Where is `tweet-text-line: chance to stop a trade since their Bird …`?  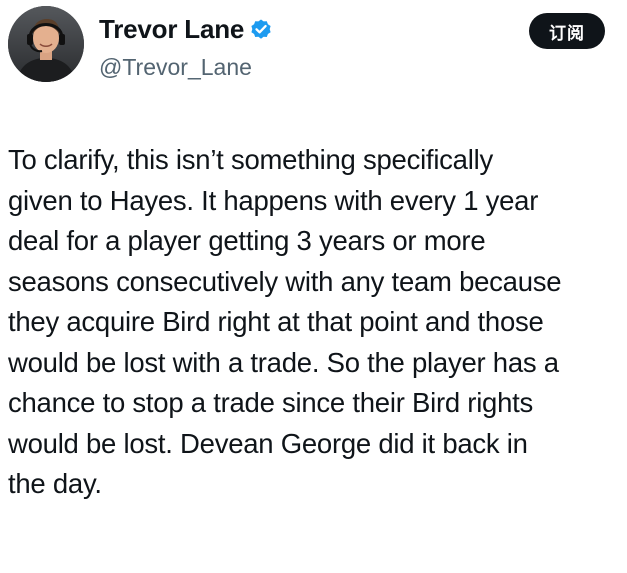
tweet-text-line: chance to stop a trade since their Bird … is located at coordinates (271, 402).